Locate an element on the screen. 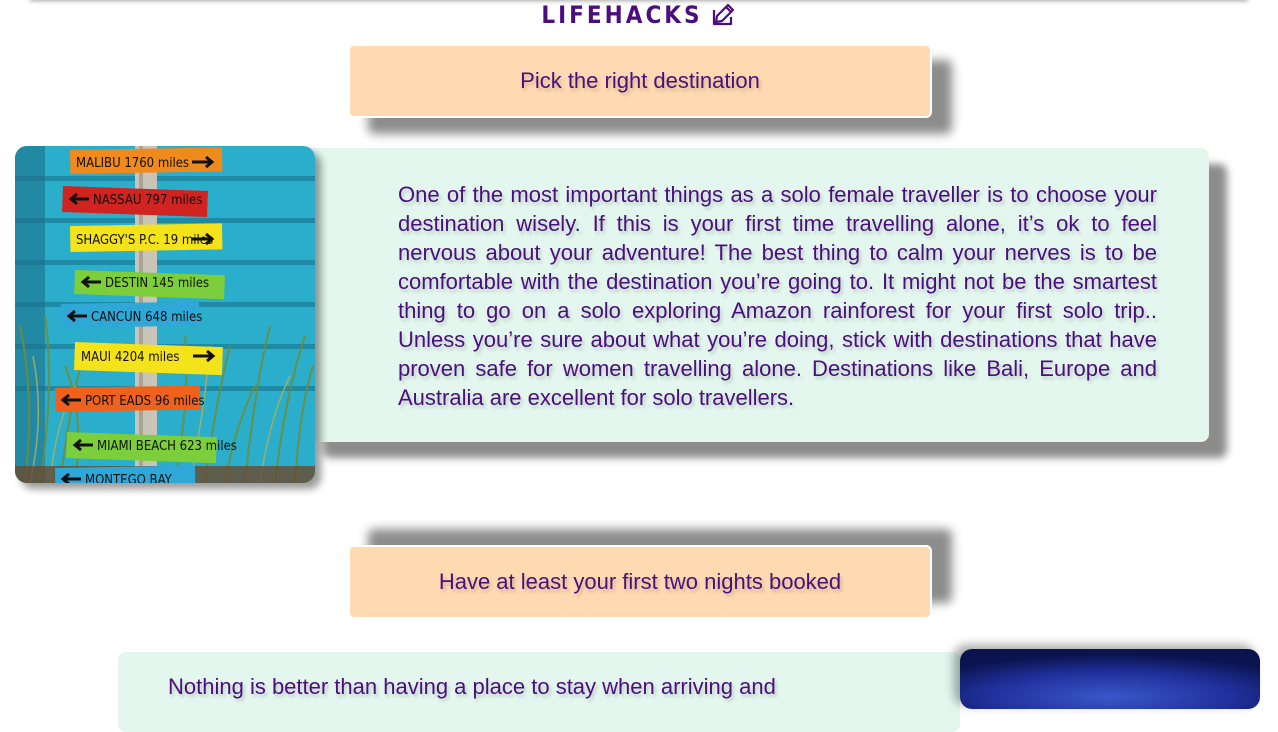 This screenshot has width=1278, height=732. page-title-text: LIFEHACKS is located at coordinates (622, 15).